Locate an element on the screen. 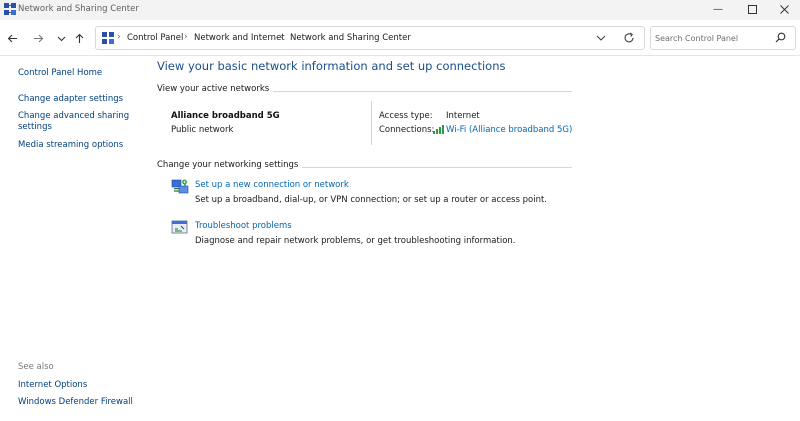 This screenshot has width=800, height=421. networking-settings-heading: Change your networking settings is located at coordinates (230, 165).